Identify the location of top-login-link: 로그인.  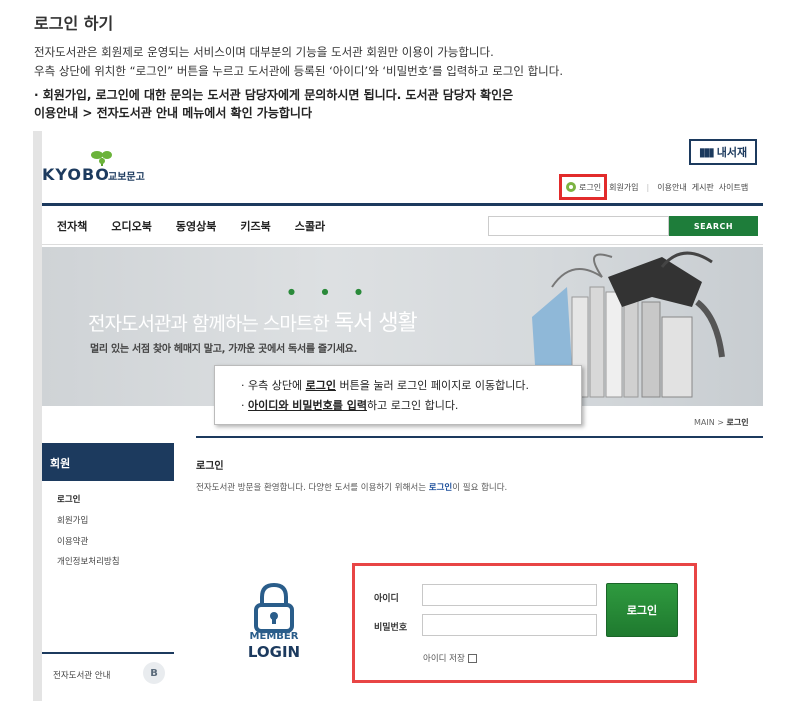
(583, 187).